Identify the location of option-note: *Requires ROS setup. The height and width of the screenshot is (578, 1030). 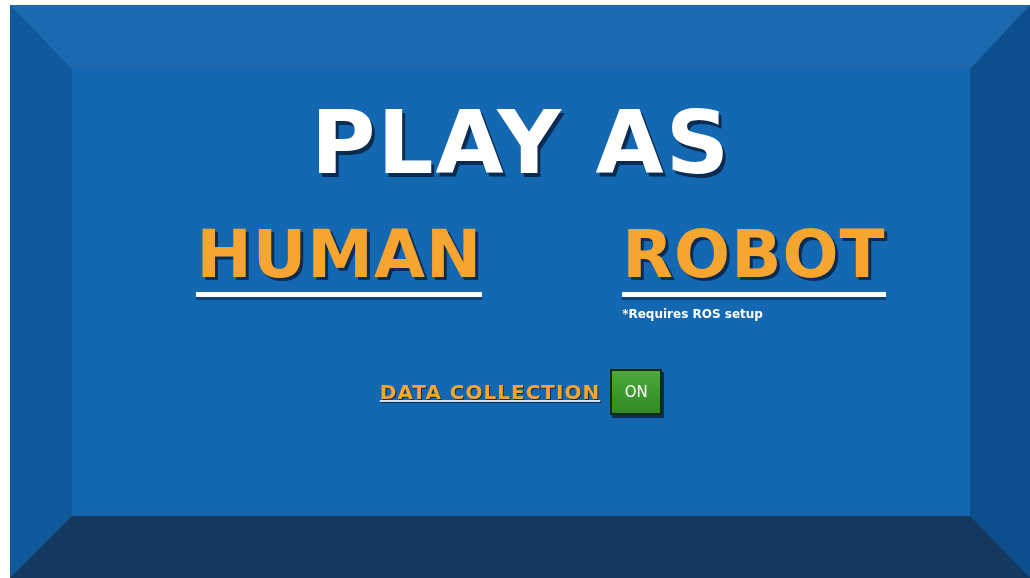
(692, 314).